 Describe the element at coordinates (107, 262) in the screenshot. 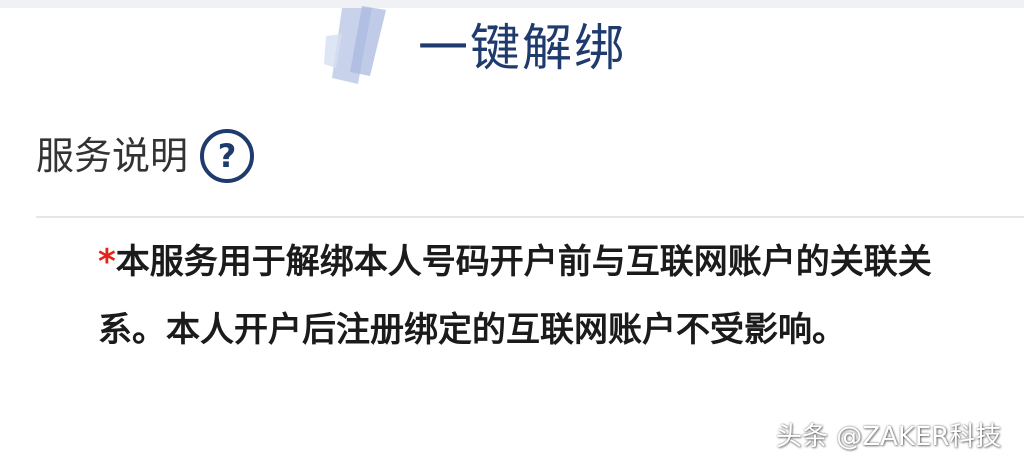

I see `required-asterisk: *` at that location.